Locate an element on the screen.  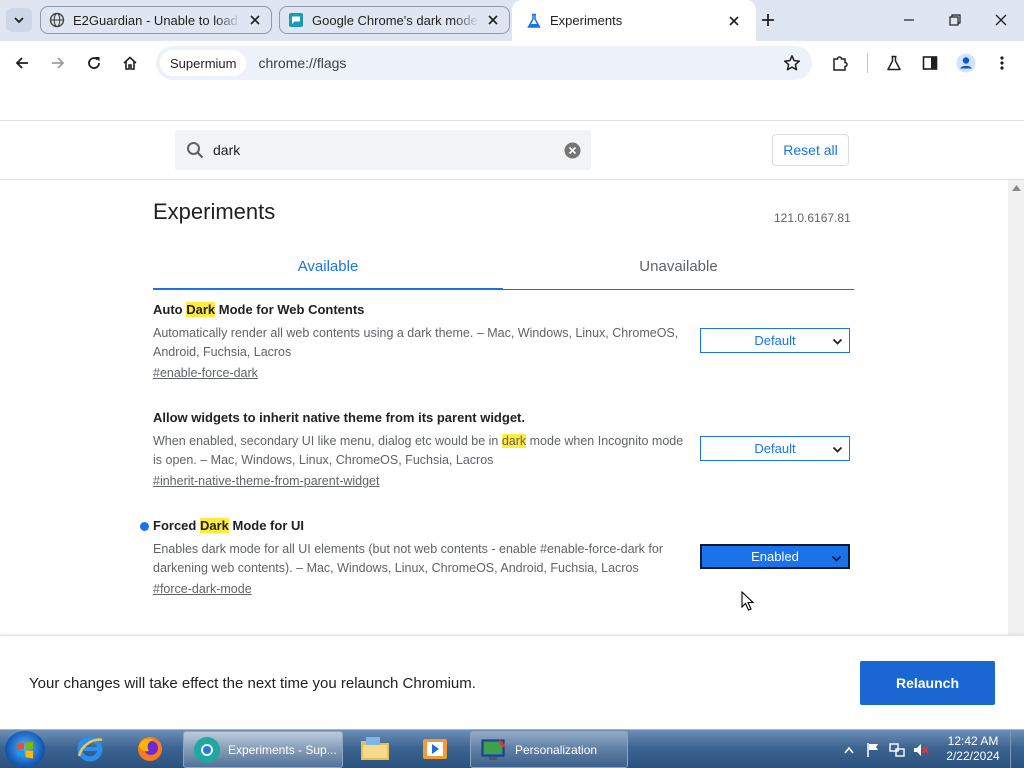
relaunch-button: Relaunch is located at coordinates (927, 683).